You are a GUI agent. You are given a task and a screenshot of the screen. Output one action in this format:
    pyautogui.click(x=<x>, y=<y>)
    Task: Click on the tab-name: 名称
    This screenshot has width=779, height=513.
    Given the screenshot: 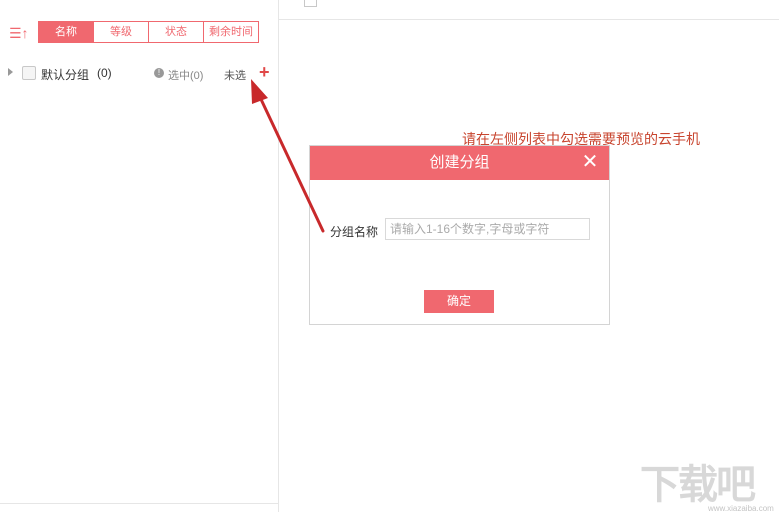 What is the action you would take?
    pyautogui.click(x=66, y=32)
    